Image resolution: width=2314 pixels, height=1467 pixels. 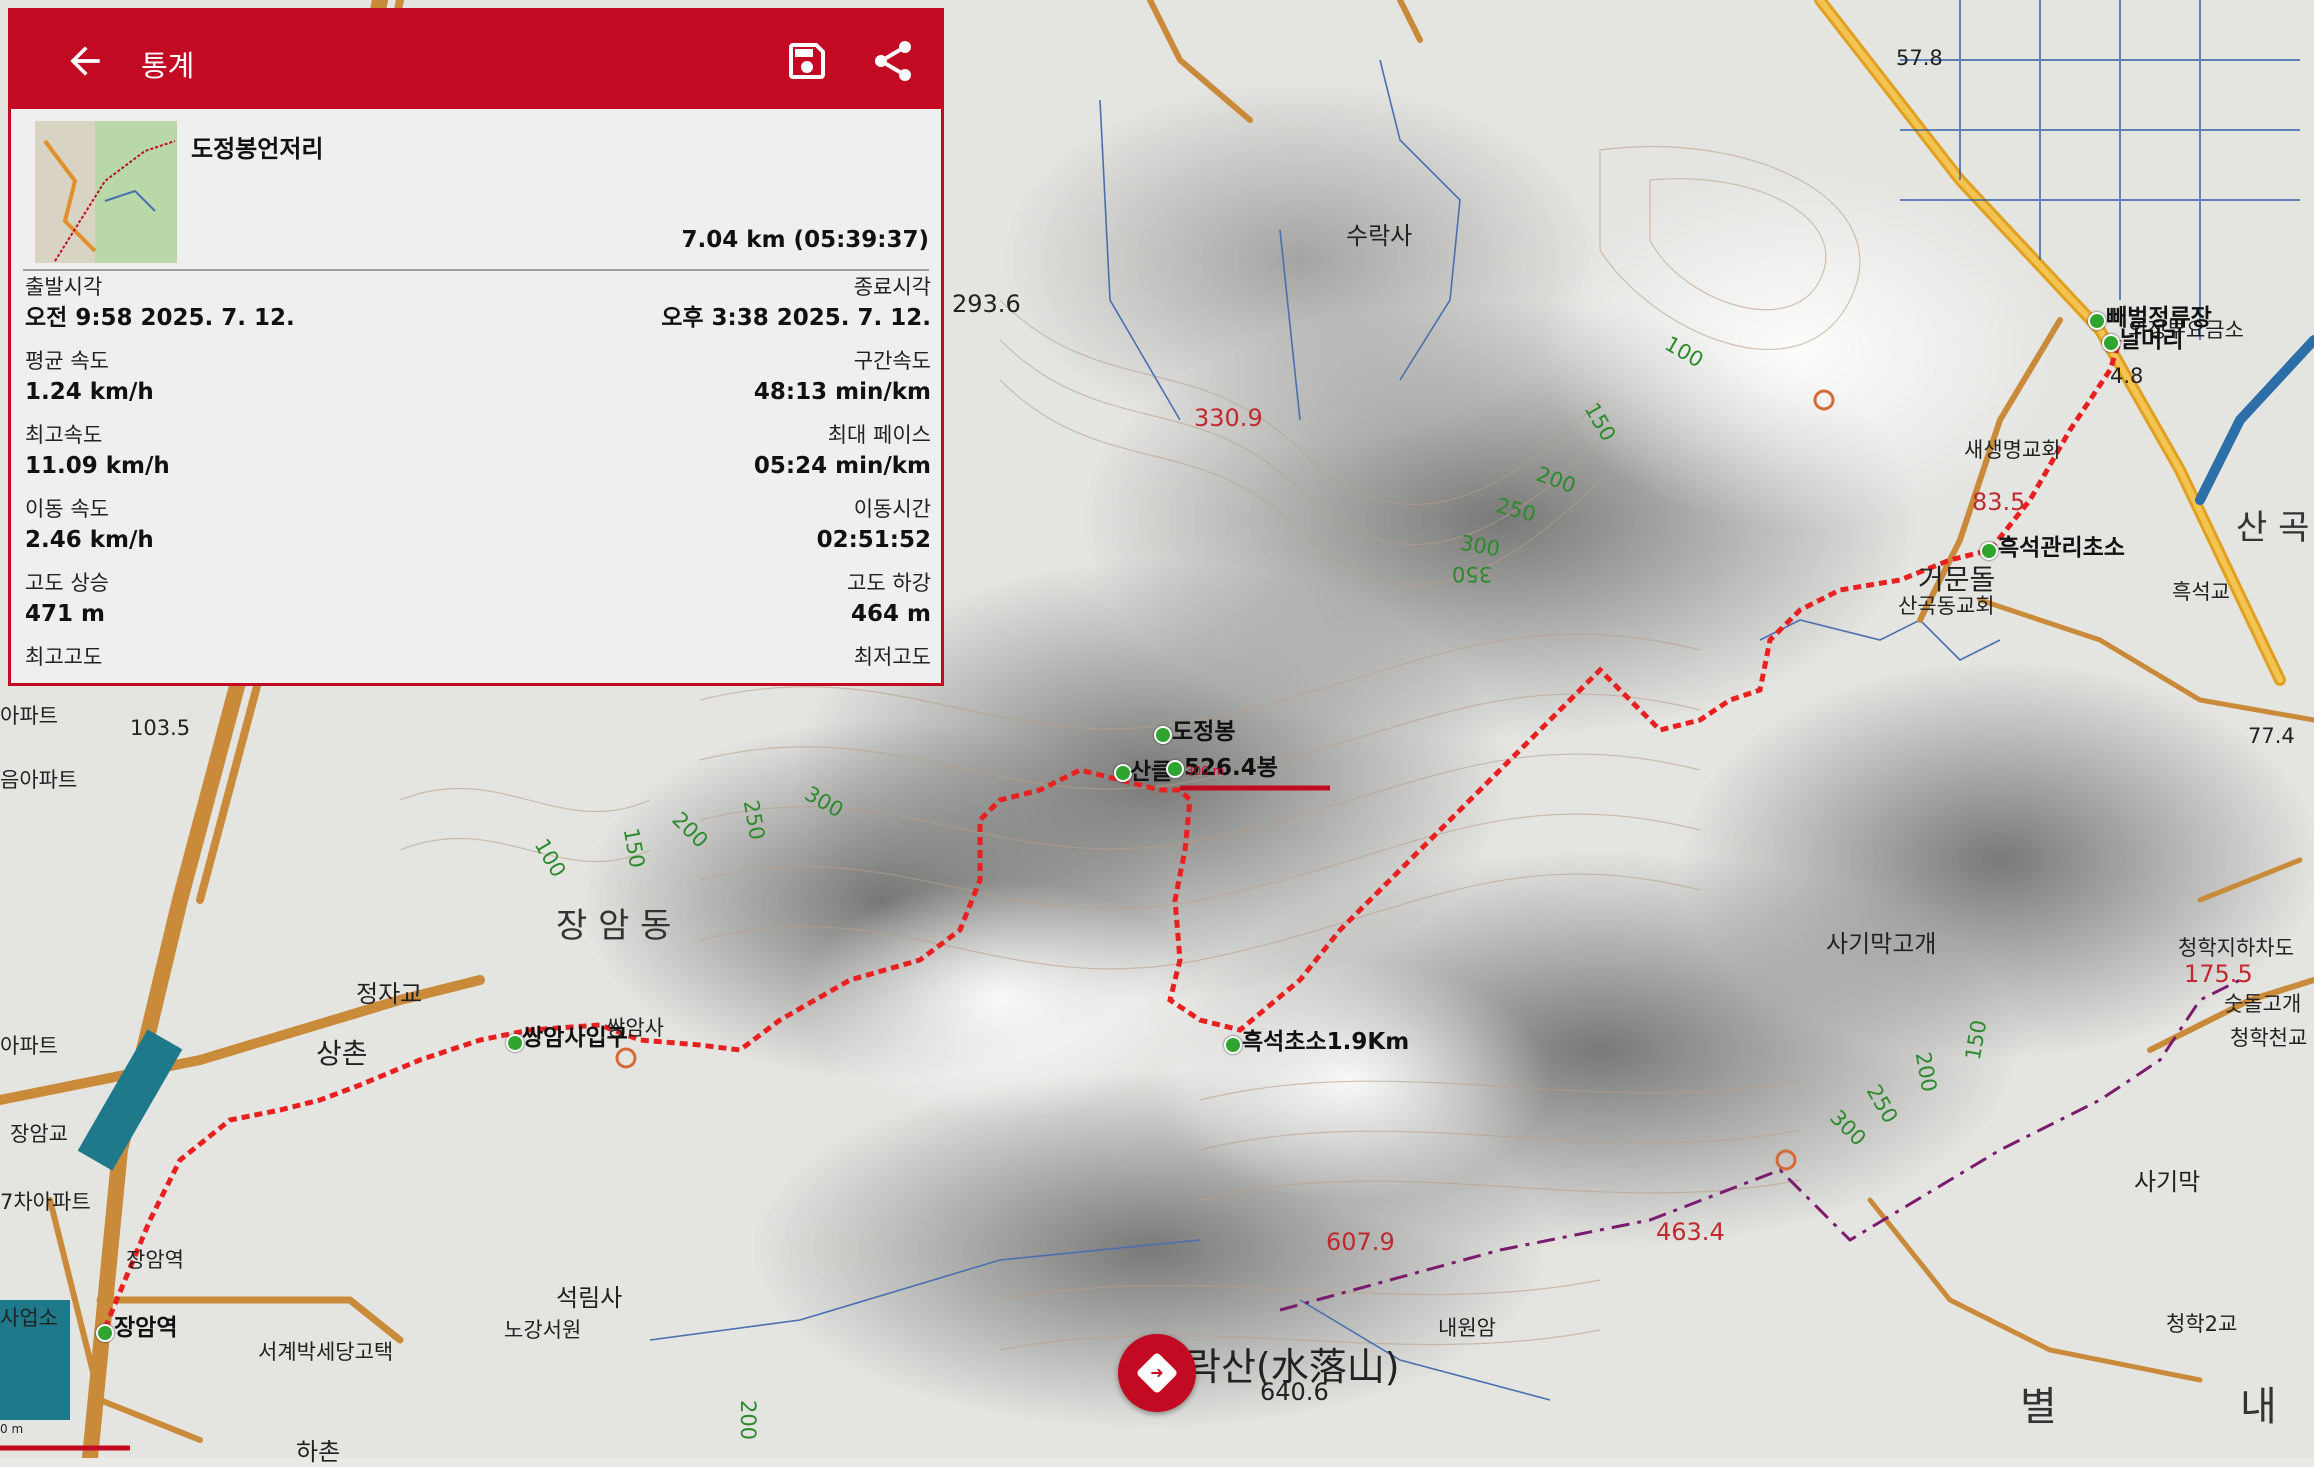 I want to click on stat-value: 471 m, so click(x=65, y=614).